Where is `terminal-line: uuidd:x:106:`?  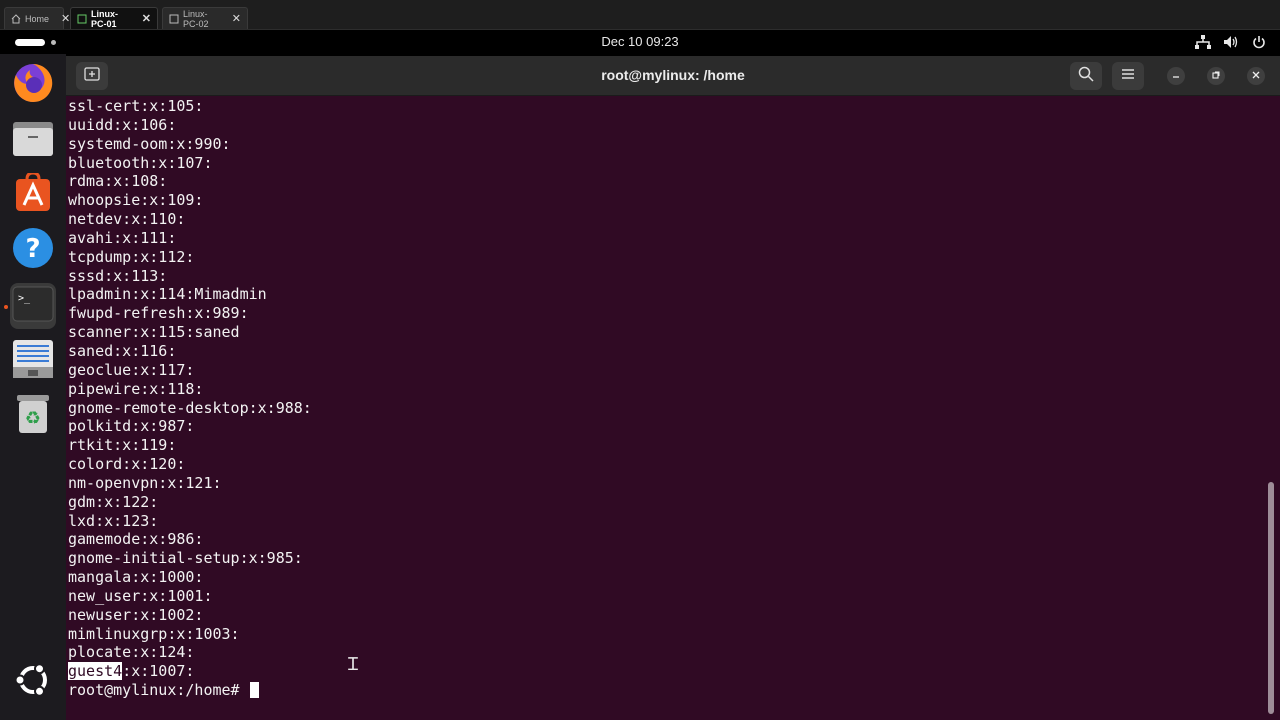
terminal-line: uuidd:x:106: is located at coordinates (122, 124).